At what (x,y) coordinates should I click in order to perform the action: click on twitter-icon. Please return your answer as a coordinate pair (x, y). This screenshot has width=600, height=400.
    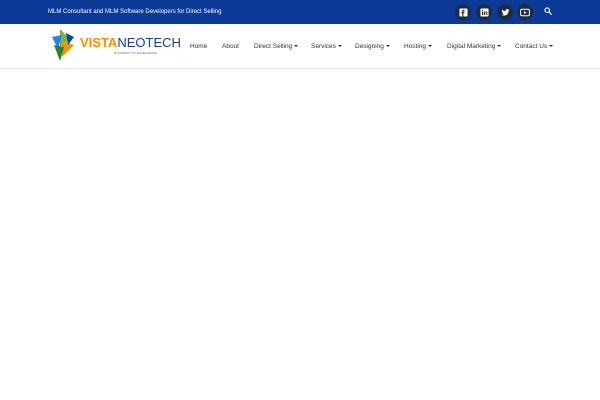
    Looking at the image, I should click on (505, 12).